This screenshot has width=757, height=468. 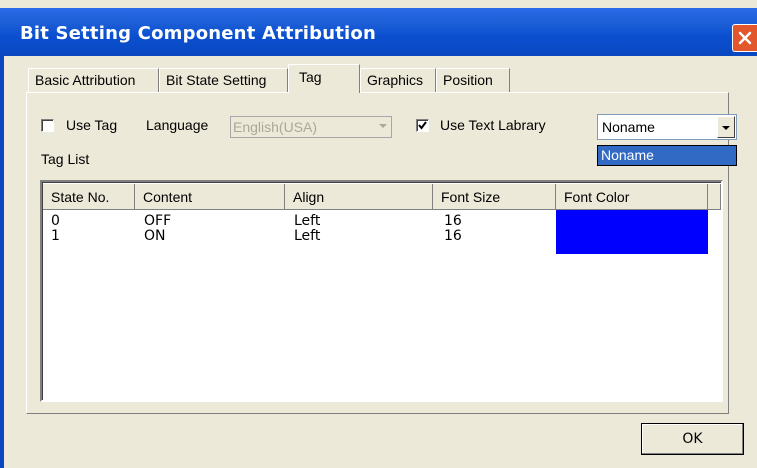 I want to click on column-header-content: Content, so click(x=210, y=197).